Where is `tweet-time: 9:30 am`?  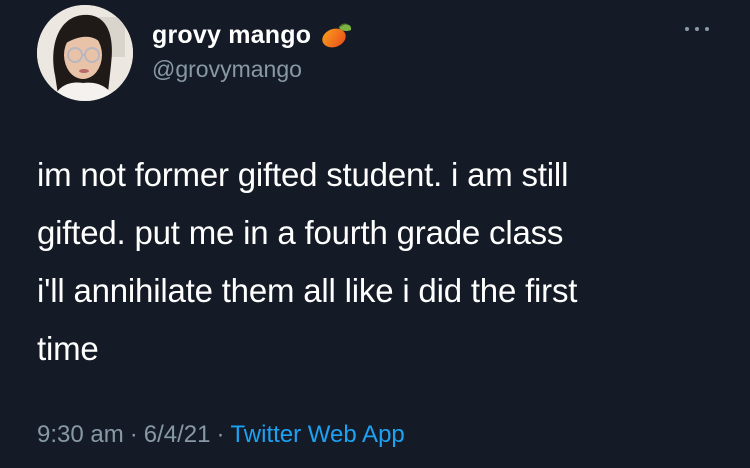 tweet-time: 9:30 am is located at coordinates (80, 434).